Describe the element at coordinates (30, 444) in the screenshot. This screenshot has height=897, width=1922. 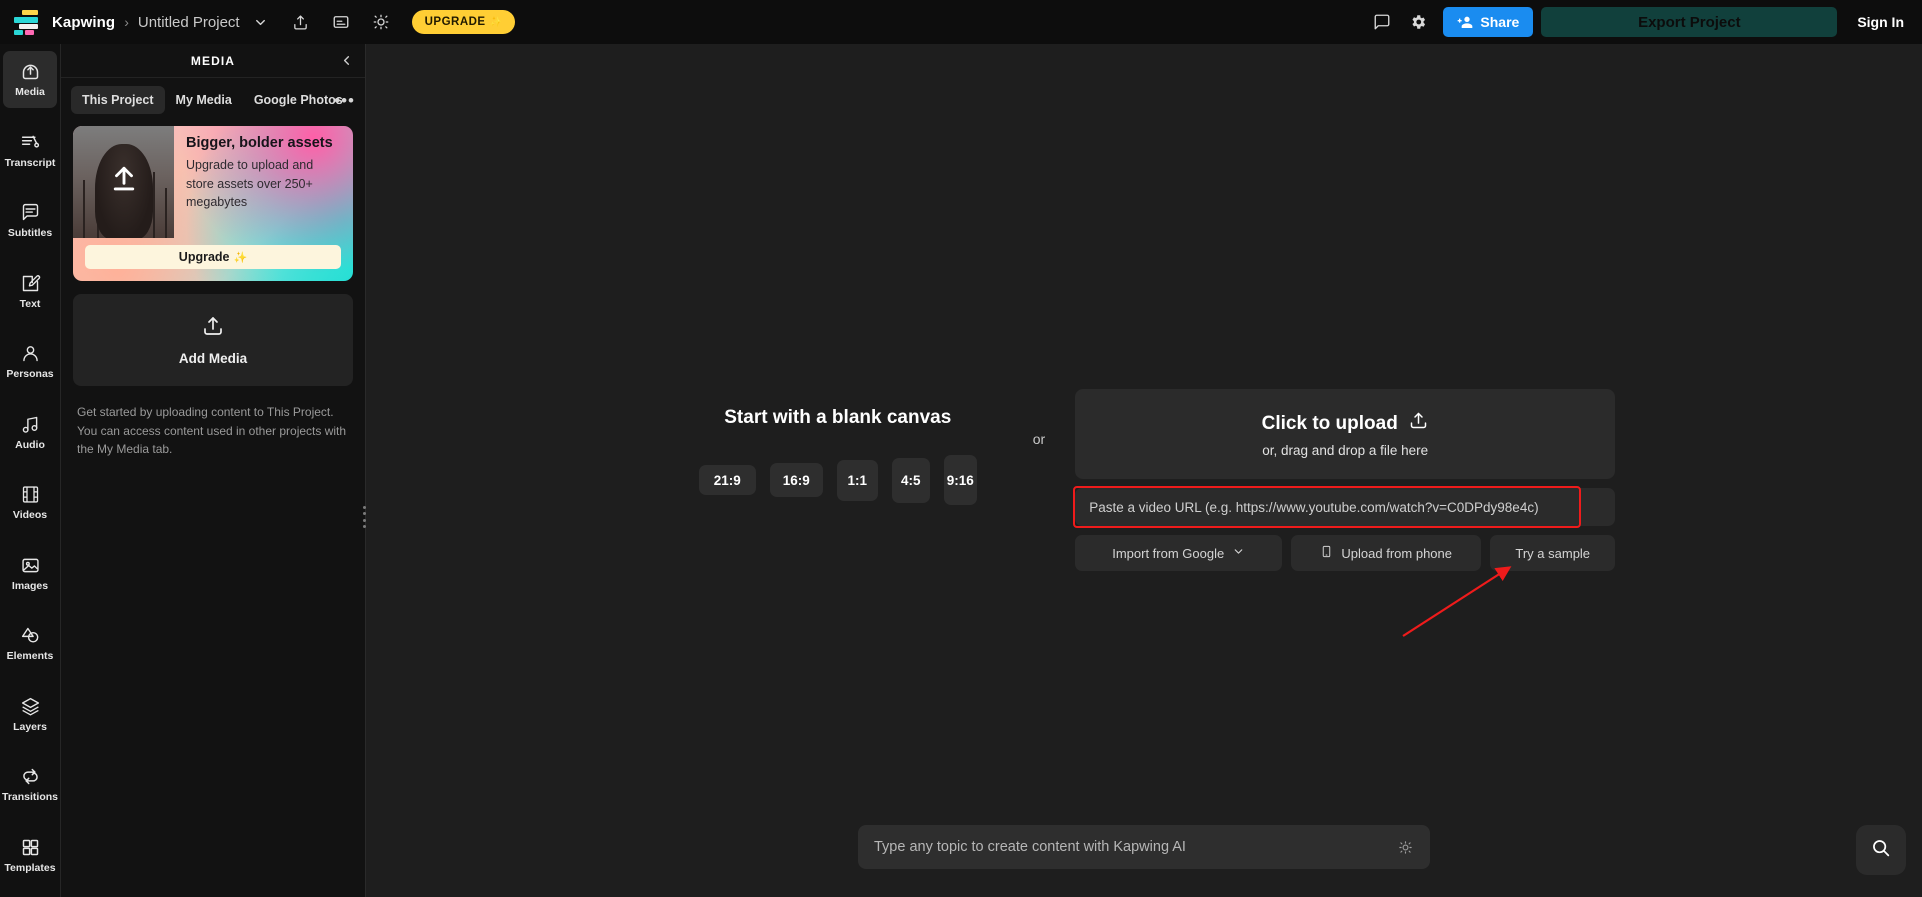
I see `sidebar-item-label: Audio` at that location.